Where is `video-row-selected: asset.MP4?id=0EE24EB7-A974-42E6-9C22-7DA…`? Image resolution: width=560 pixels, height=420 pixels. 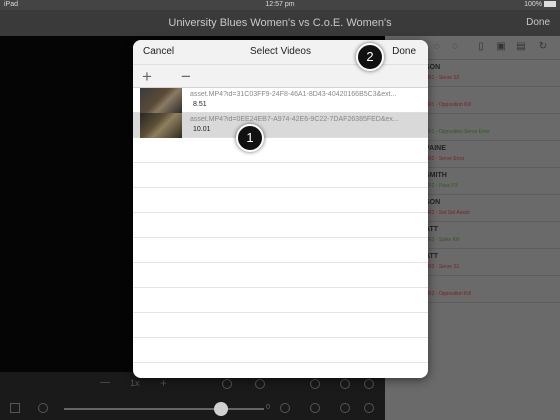 video-row-selected: asset.MP4?id=0EE24EB7-A974-42E6-9C22-7DA… is located at coordinates (280, 125).